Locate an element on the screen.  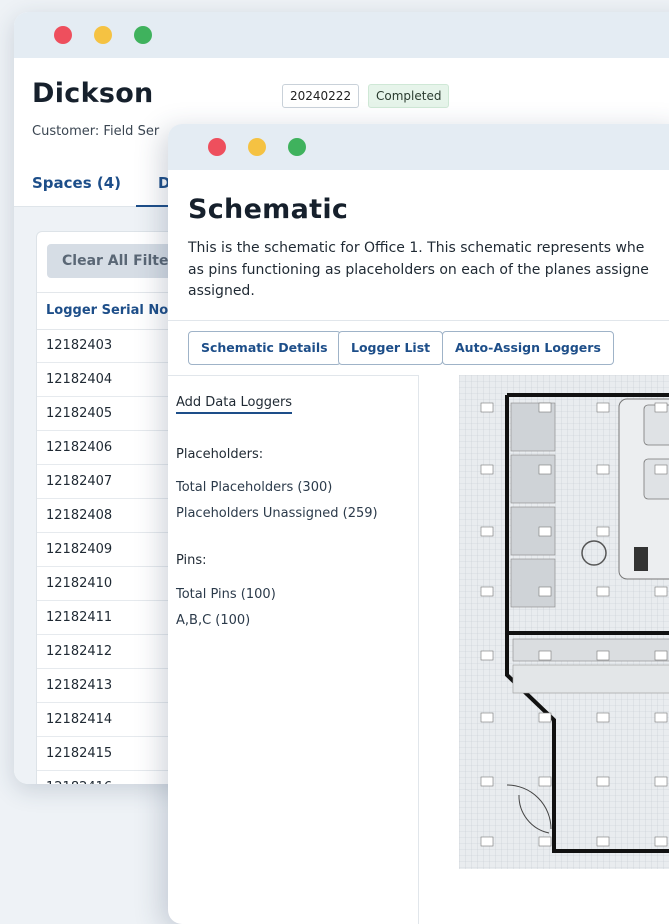
serial-cell: 12182410 is located at coordinates (79, 583).